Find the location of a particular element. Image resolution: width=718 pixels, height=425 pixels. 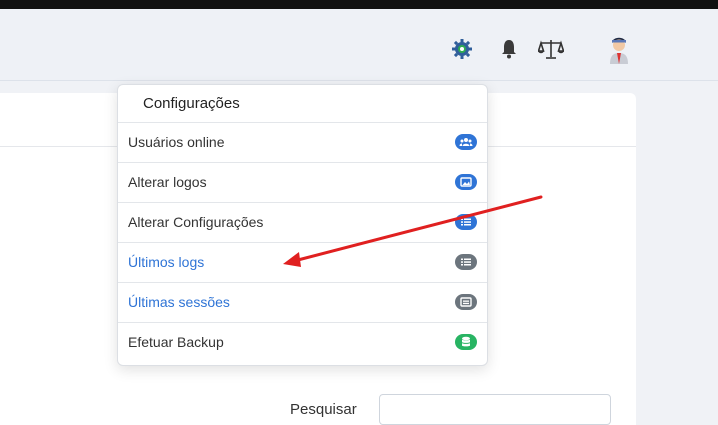

menu-item-label: Alterar logos is located at coordinates (167, 182).